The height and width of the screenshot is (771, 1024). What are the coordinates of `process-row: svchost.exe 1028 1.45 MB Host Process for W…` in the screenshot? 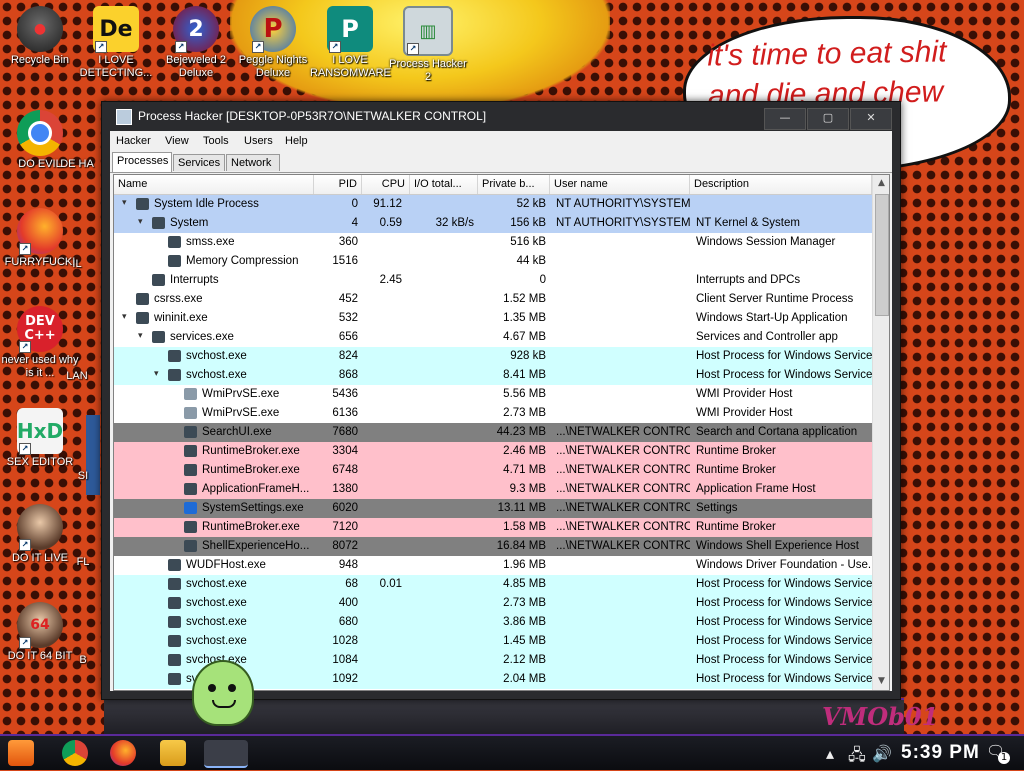 It's located at (493, 641).